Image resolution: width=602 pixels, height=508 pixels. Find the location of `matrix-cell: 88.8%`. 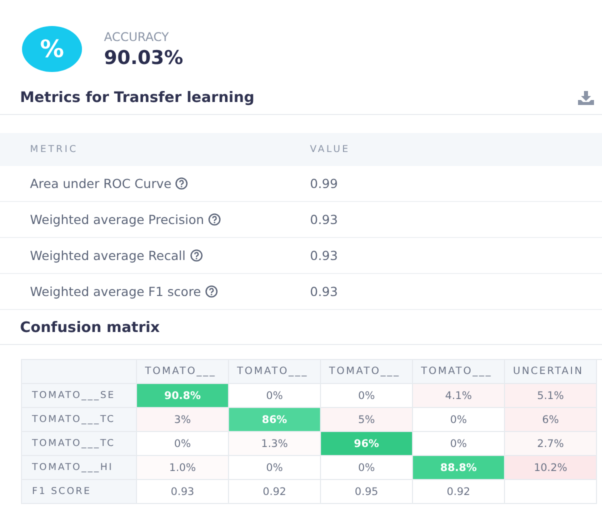

matrix-cell: 88.8% is located at coordinates (459, 468).